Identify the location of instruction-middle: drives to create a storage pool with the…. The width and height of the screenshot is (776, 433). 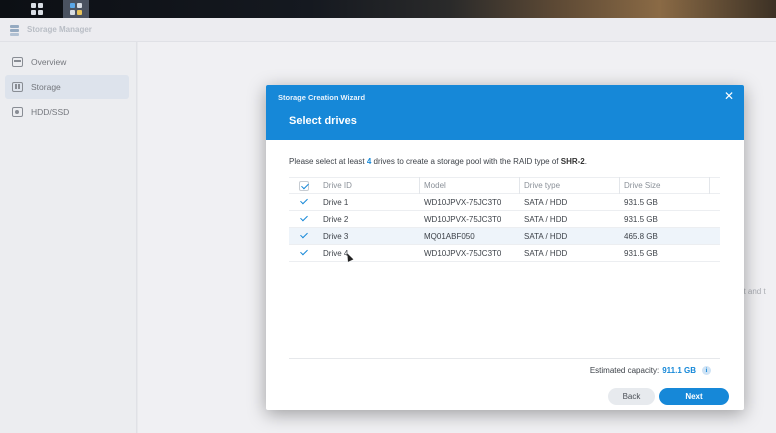
(466, 161).